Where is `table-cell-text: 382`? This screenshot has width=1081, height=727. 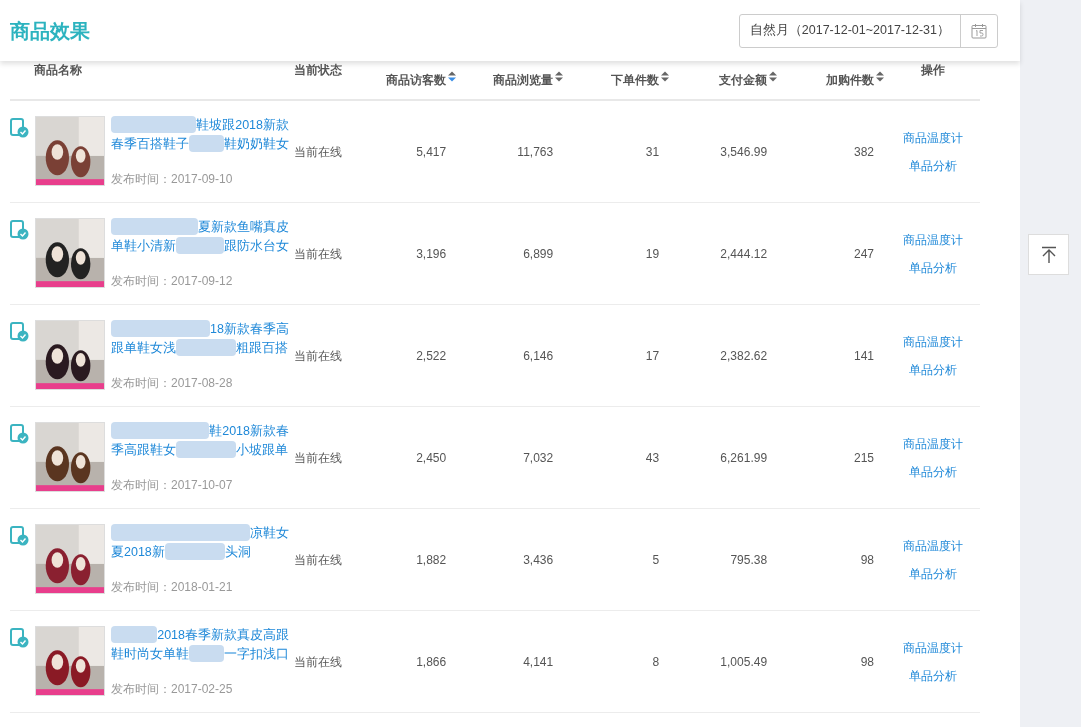
table-cell-text: 382 is located at coordinates (864, 152).